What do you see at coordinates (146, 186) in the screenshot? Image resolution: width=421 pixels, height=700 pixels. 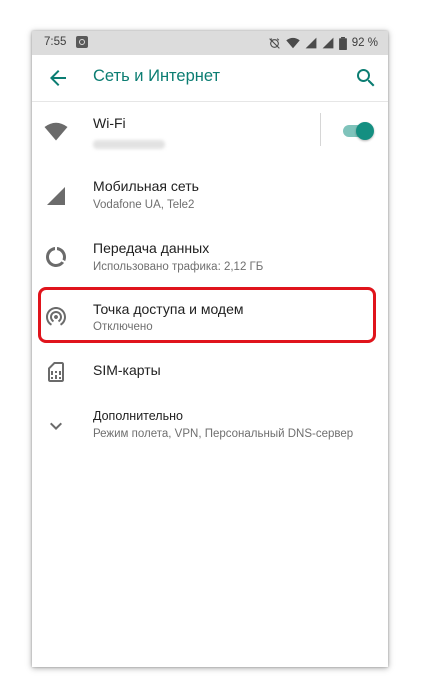 I see `item-title: Мобильная сеть` at bounding box center [146, 186].